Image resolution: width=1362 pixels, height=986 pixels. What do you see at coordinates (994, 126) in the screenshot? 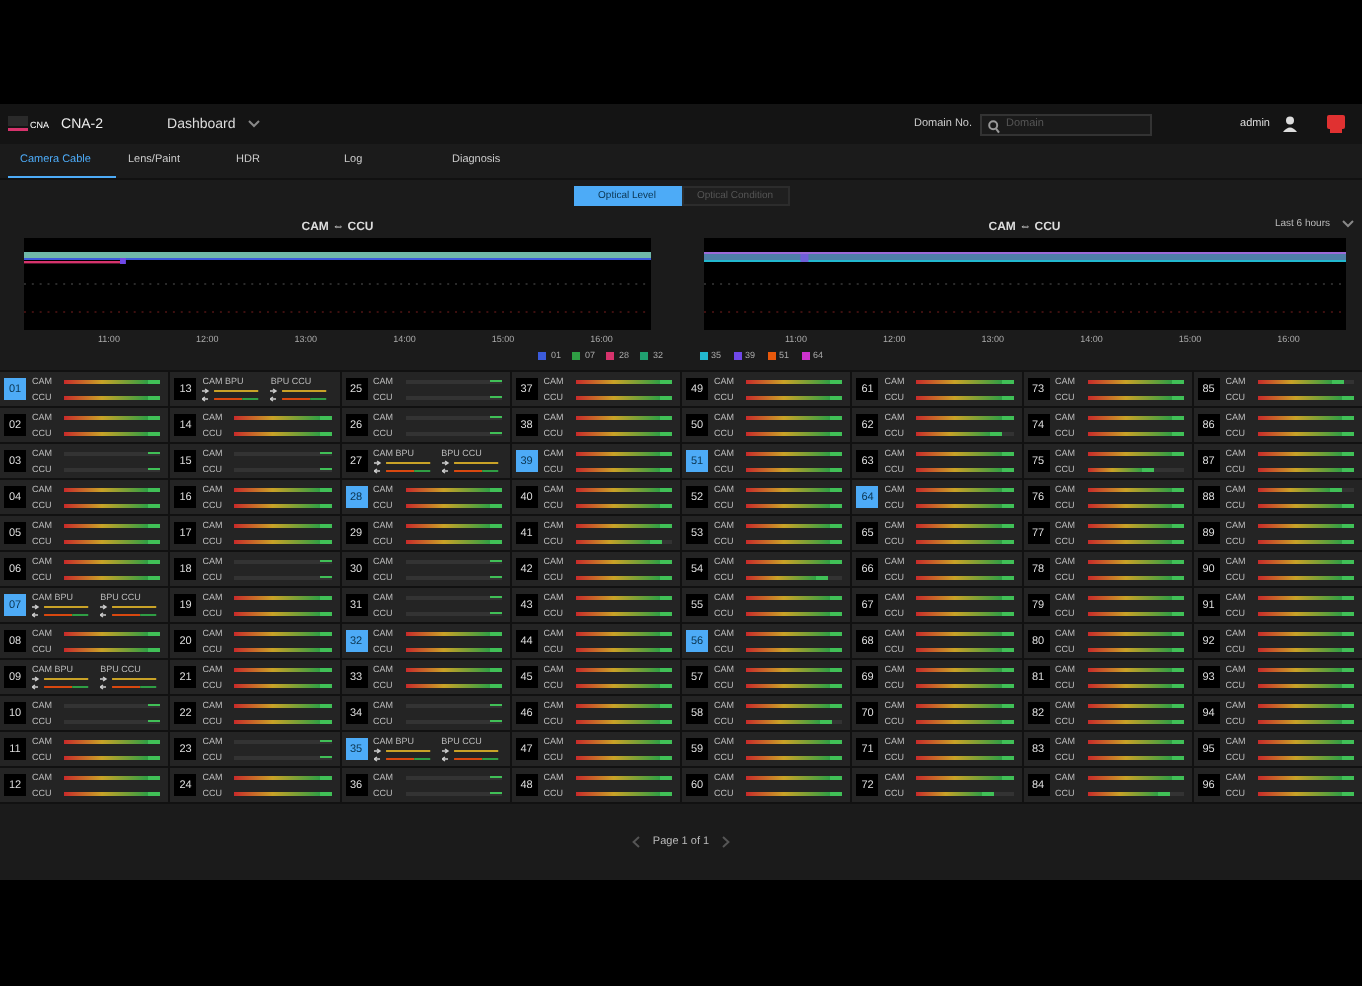
I see `search-icon` at bounding box center [994, 126].